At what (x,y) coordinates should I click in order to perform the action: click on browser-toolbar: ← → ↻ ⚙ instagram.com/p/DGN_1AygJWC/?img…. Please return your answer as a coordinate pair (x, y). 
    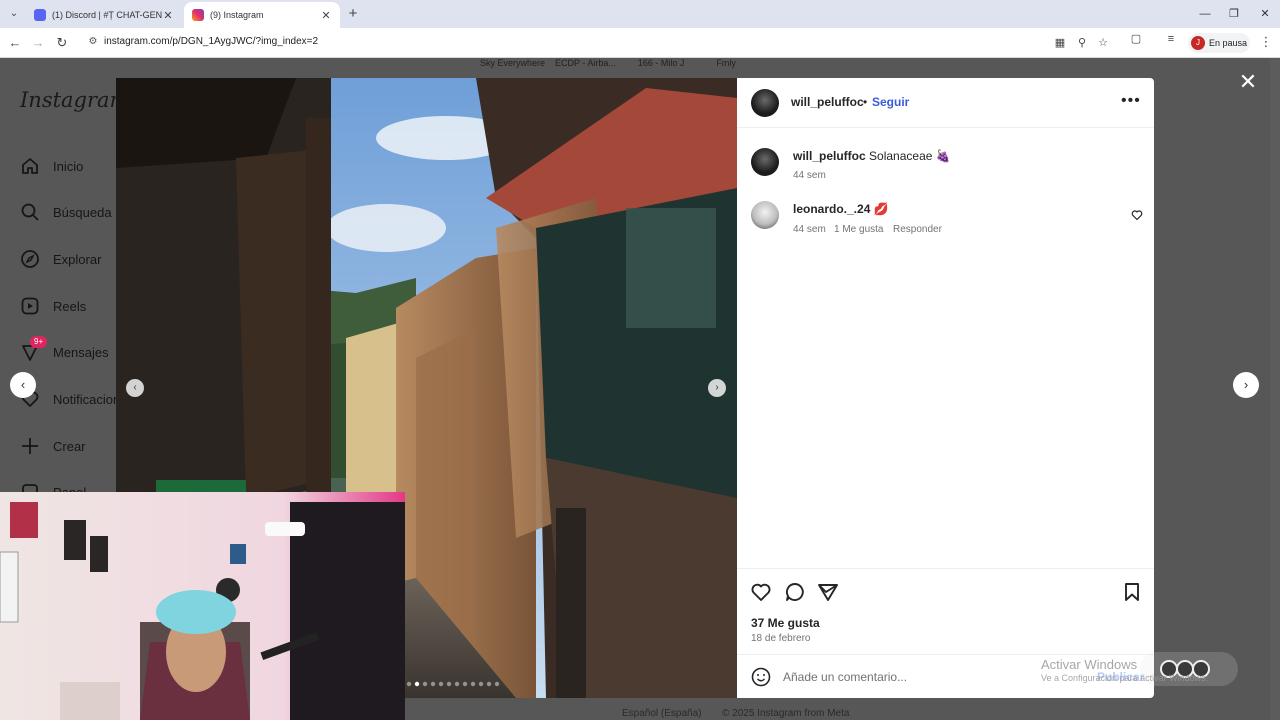
    Looking at the image, I should click on (640, 43).